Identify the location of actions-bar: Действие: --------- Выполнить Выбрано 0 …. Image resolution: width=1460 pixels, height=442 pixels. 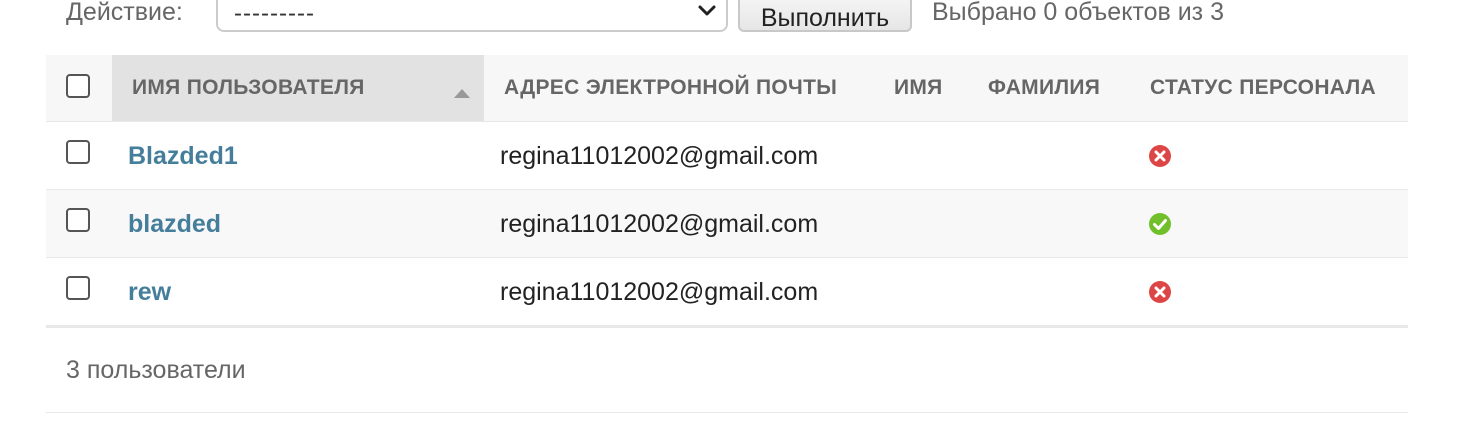
(727, 17).